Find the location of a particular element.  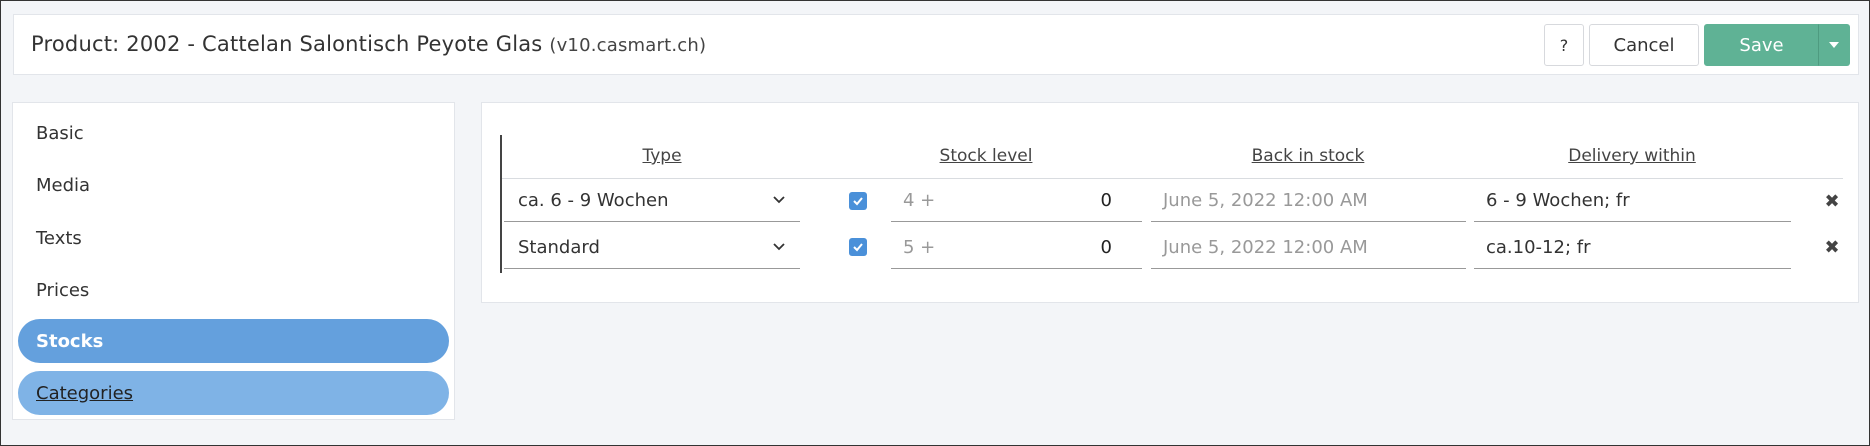

column-header-type: Type is located at coordinates (661, 156).